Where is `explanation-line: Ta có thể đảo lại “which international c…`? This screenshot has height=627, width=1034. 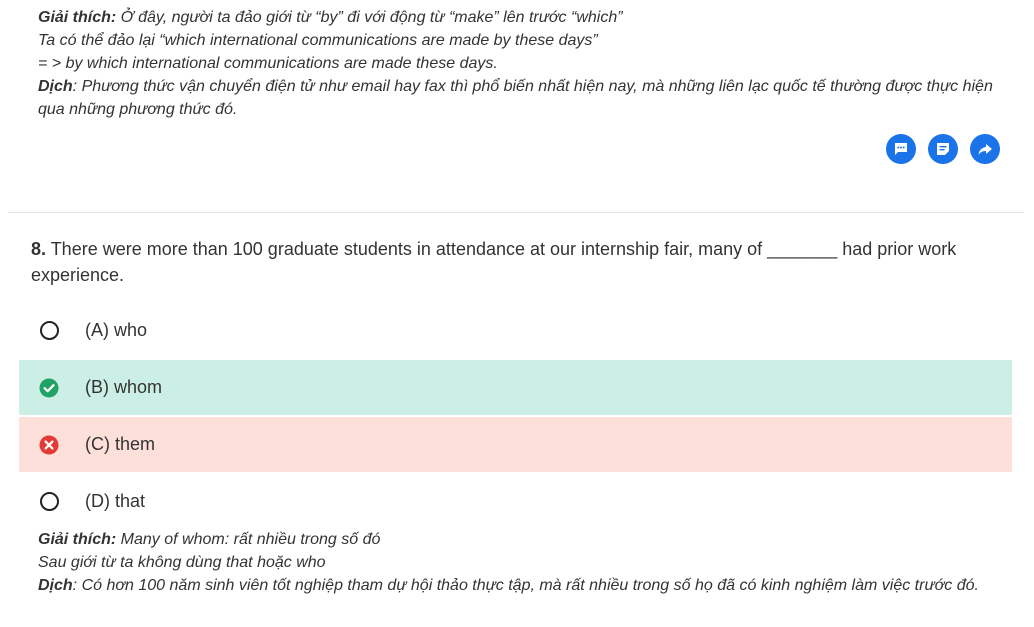
explanation-line: Ta có thể đảo lại “which international c… is located at coordinates (318, 40).